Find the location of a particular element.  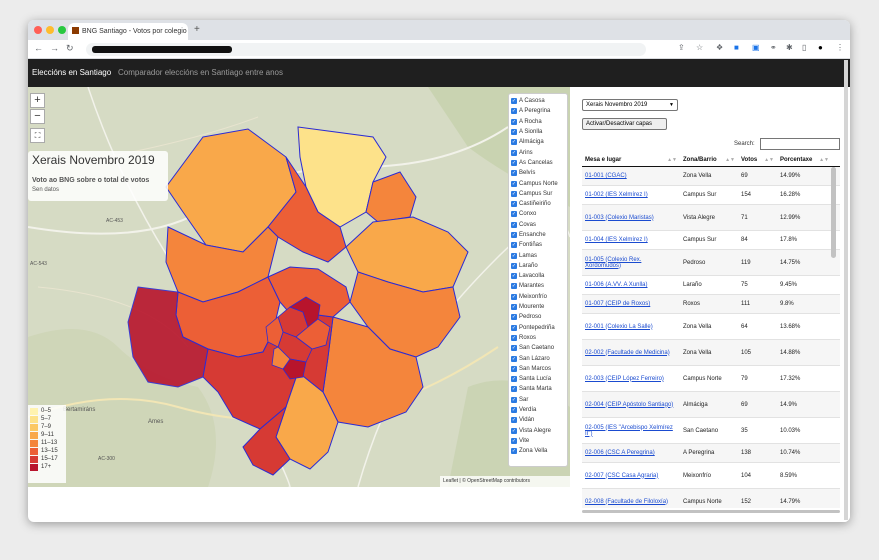

layer-toggle: ✓ Roxos is located at coordinates (538, 338).